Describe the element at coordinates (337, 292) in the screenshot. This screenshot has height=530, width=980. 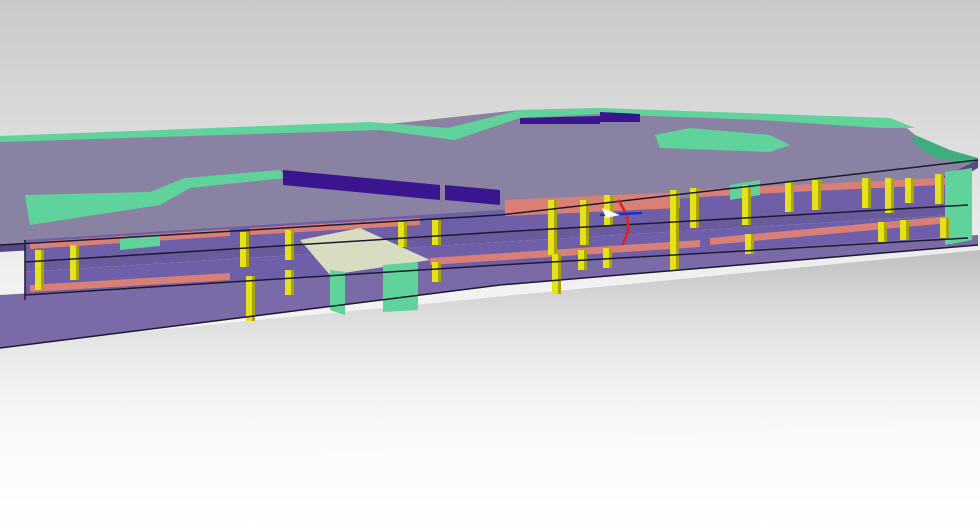
I see `ramp-wall` at that location.